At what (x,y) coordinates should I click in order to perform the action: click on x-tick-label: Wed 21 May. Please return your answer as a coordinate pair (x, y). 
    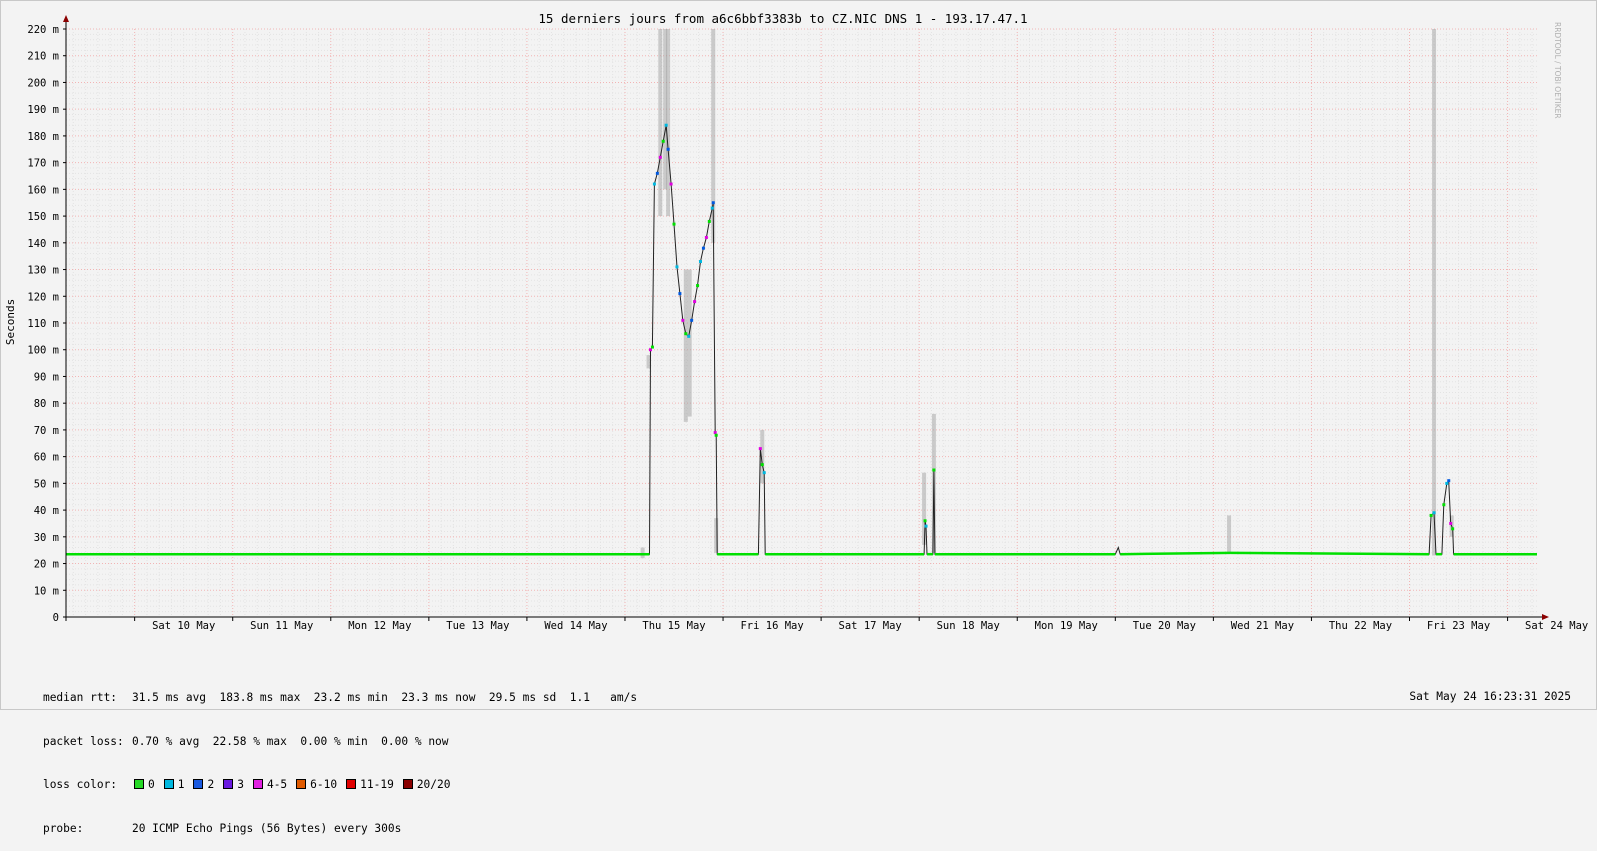
    Looking at the image, I should click on (1262, 626).